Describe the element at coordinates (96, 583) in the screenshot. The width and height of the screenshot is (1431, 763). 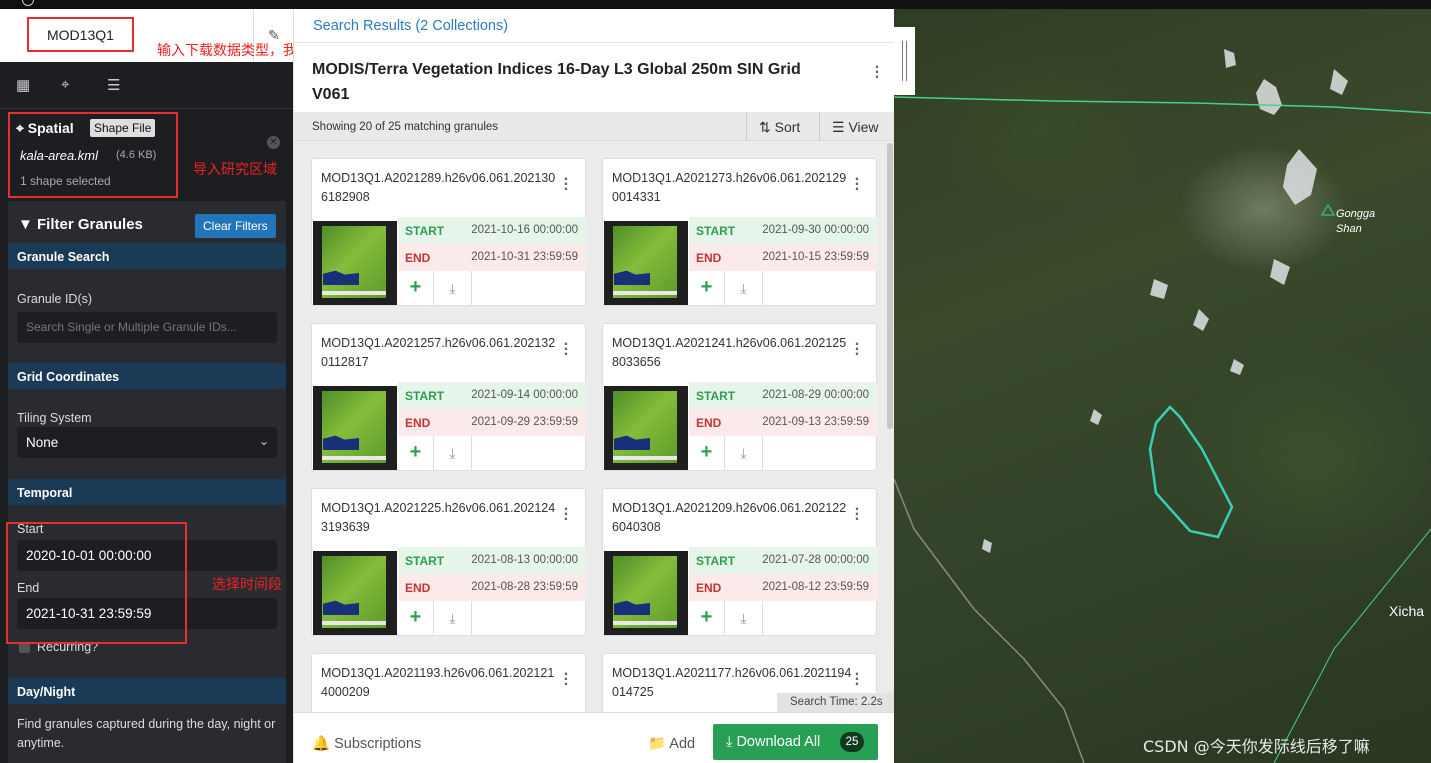
I see `time-highlight-box` at that location.